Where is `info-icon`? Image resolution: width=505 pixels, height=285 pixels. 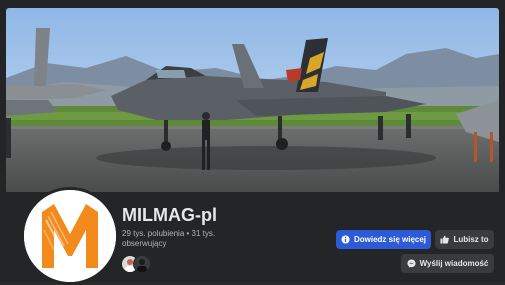
info-icon is located at coordinates (345, 239).